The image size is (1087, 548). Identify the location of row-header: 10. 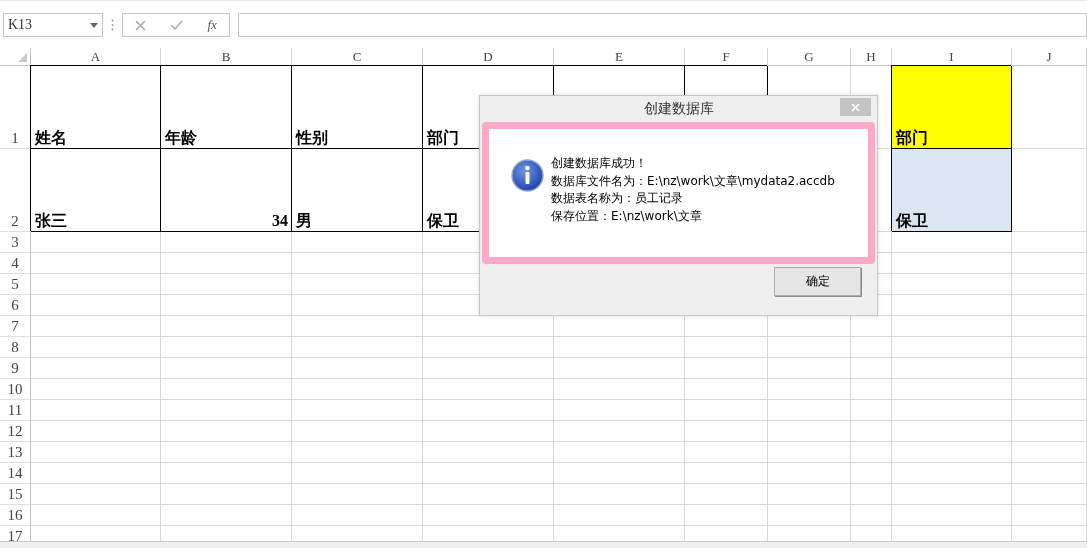
(15, 389).